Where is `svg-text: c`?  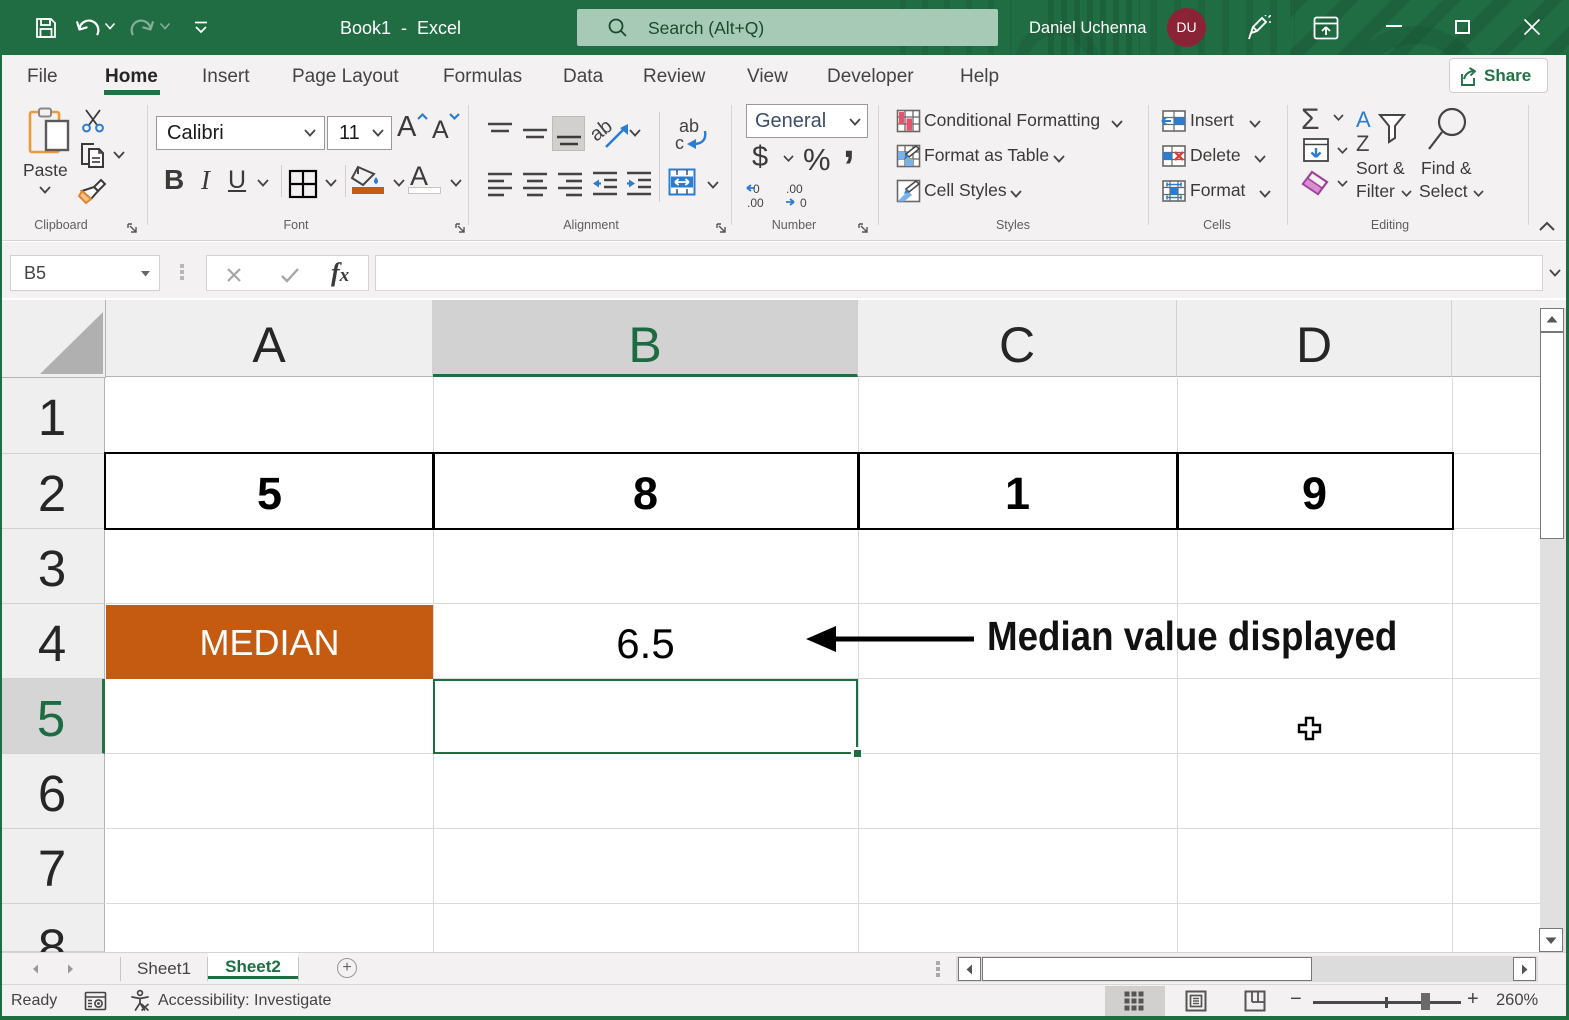 svg-text: c is located at coordinates (679, 143).